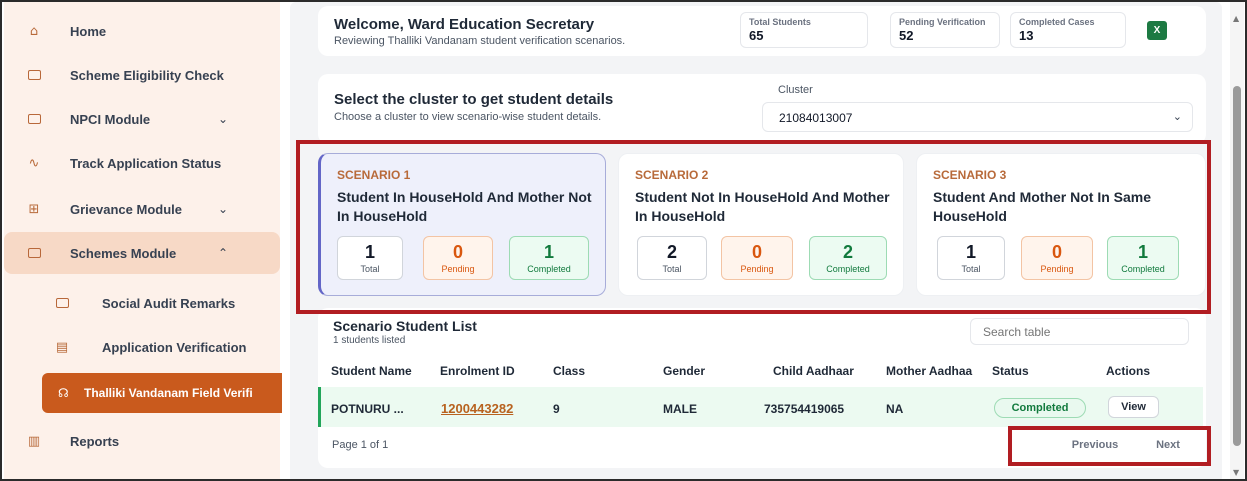  What do you see at coordinates (906, 35) in the screenshot?
I see `stat-value: 52` at bounding box center [906, 35].